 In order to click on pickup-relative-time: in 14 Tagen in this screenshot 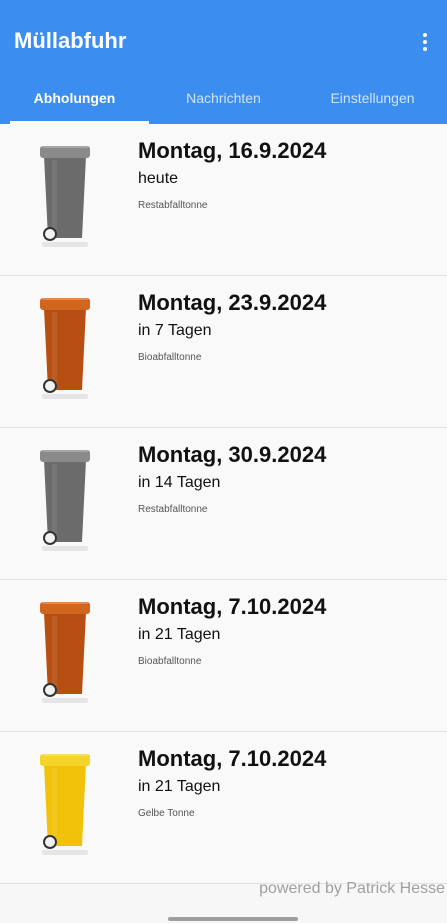, I will do `click(179, 482)`.